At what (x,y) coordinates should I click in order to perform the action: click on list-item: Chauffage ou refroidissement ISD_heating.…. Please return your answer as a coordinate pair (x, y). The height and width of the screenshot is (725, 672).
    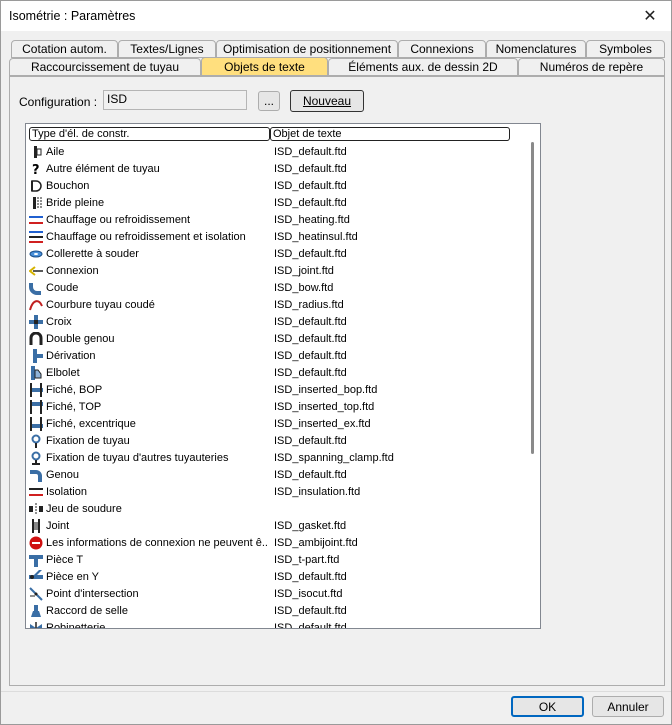
    Looking at the image, I should click on (279, 220).